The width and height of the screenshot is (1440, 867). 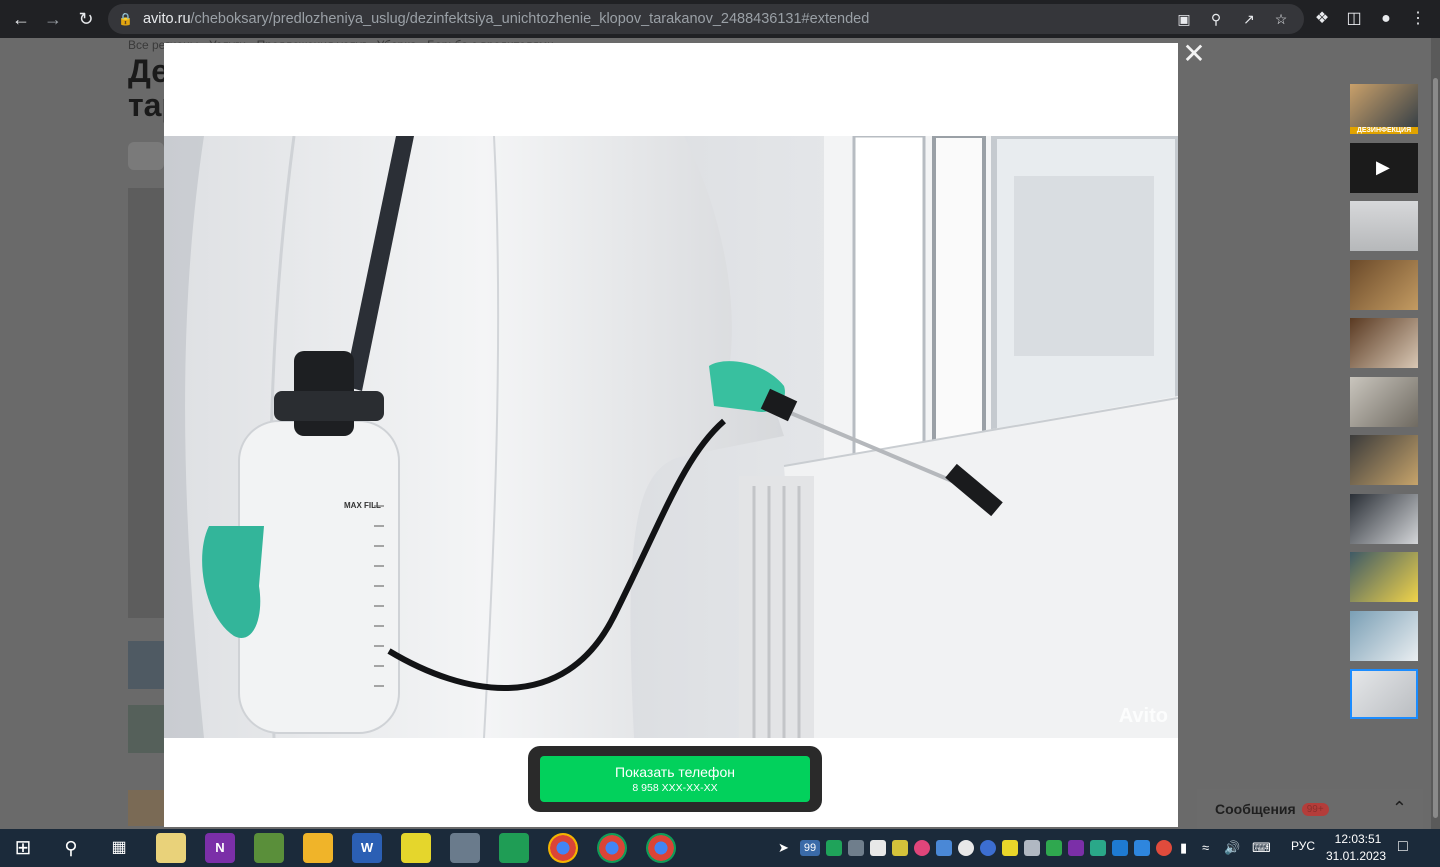 What do you see at coordinates (1232, 848) in the screenshot?
I see `volume-icon: 🔊` at bounding box center [1232, 848].